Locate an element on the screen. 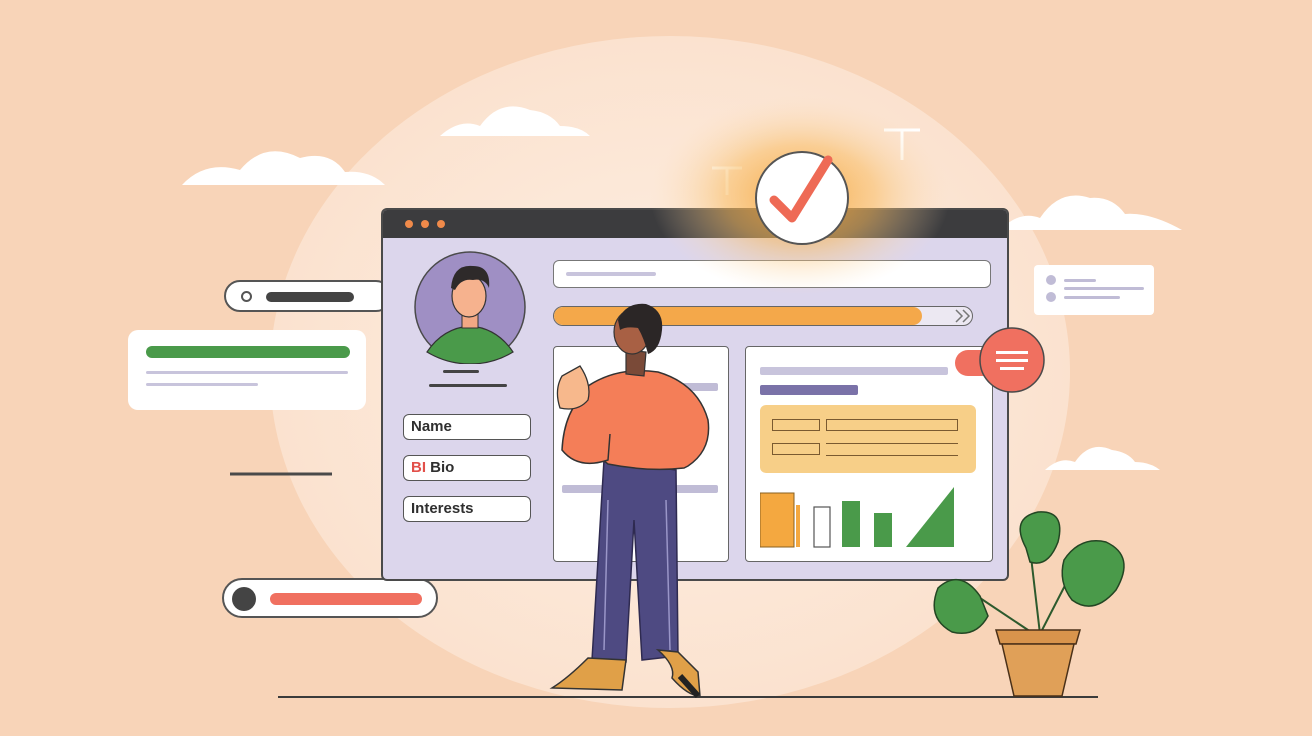 The image size is (1312, 736). note-card is located at coordinates (1094, 290).